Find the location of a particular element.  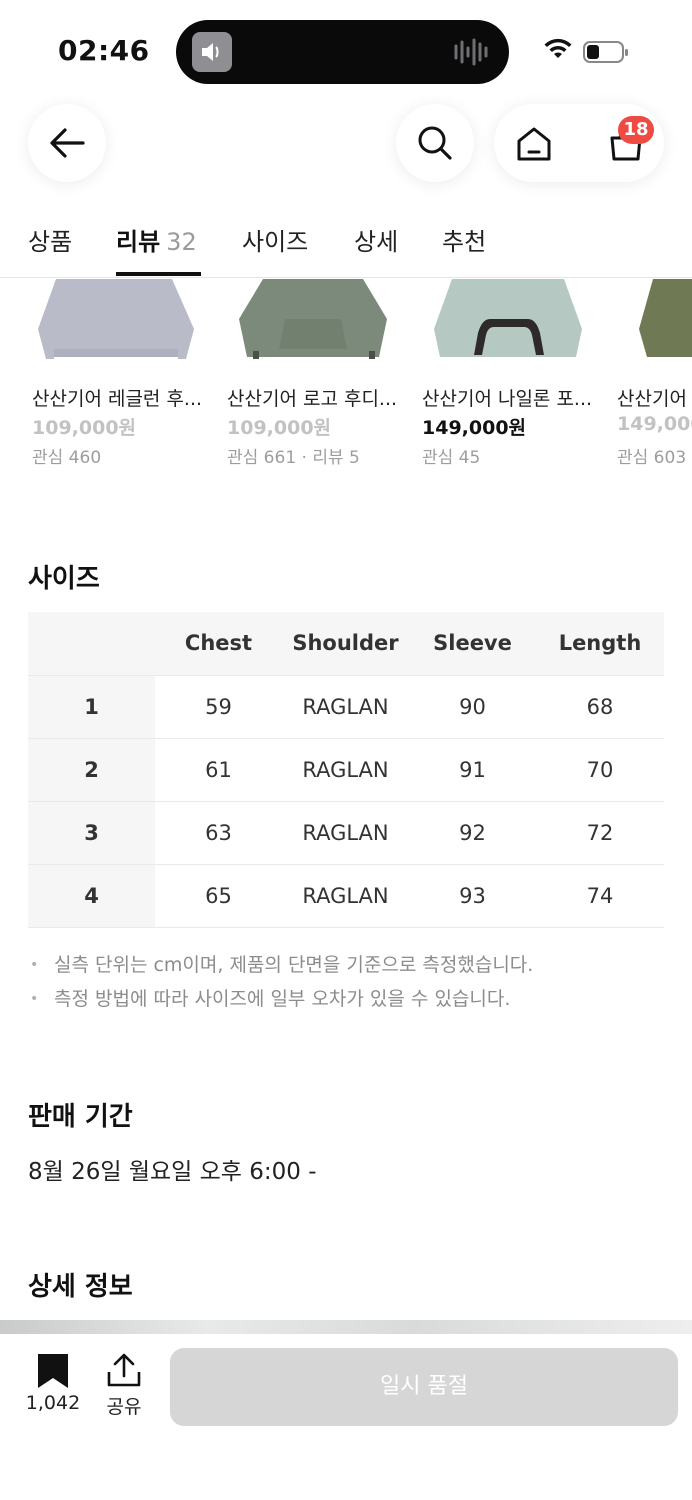

table-row: 1 59 RAGLAN 90 68 is located at coordinates (346, 706).